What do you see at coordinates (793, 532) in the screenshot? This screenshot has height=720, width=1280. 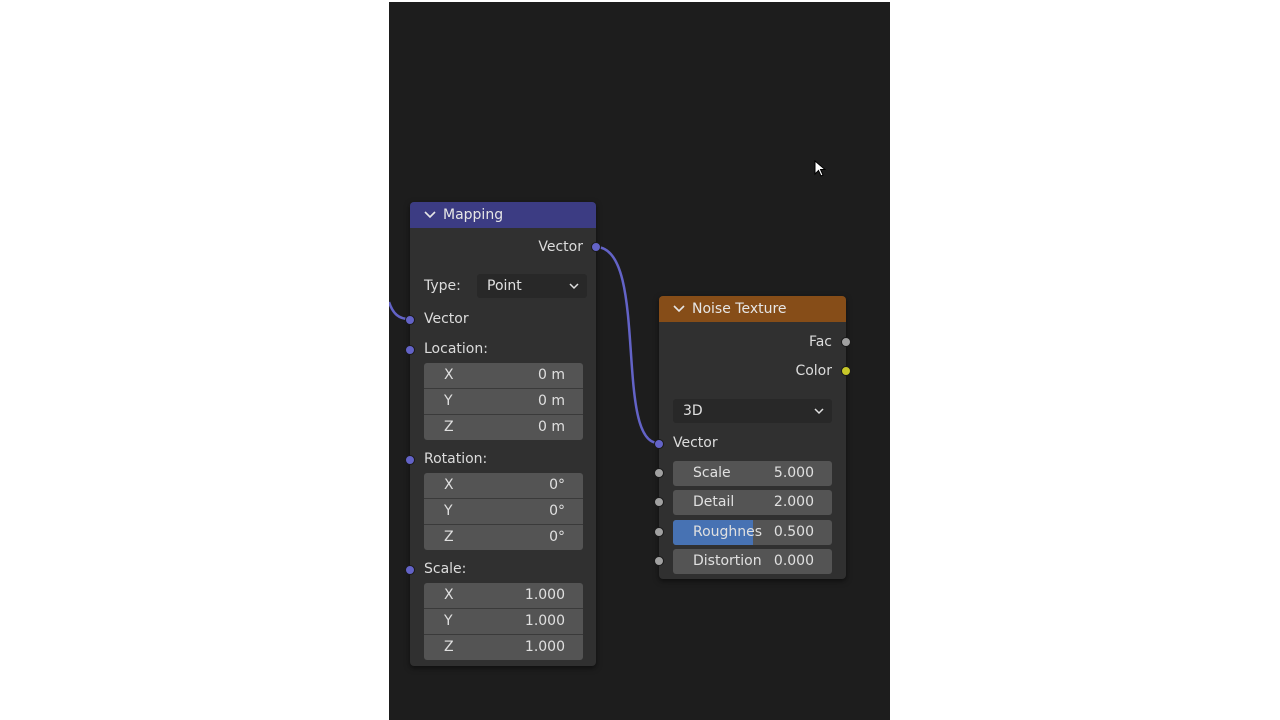 I see `field-value: 0.500` at bounding box center [793, 532].